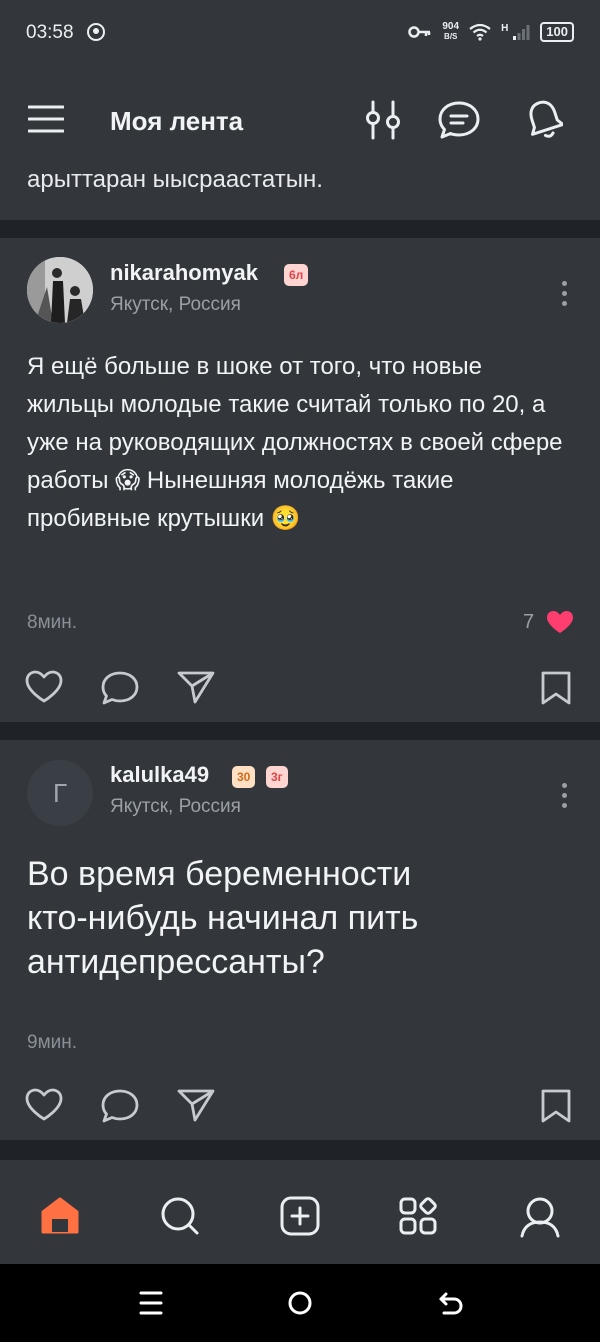 The image size is (600, 1342). I want to click on member-badge: 3г, so click(277, 777).